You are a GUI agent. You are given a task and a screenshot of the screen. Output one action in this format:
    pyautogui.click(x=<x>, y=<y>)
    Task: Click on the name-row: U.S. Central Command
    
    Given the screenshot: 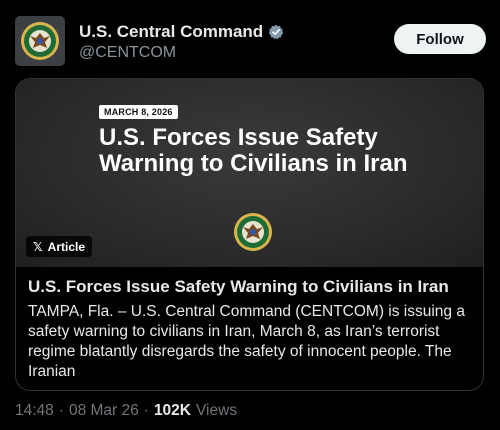 What is the action you would take?
    pyautogui.click(x=181, y=32)
    